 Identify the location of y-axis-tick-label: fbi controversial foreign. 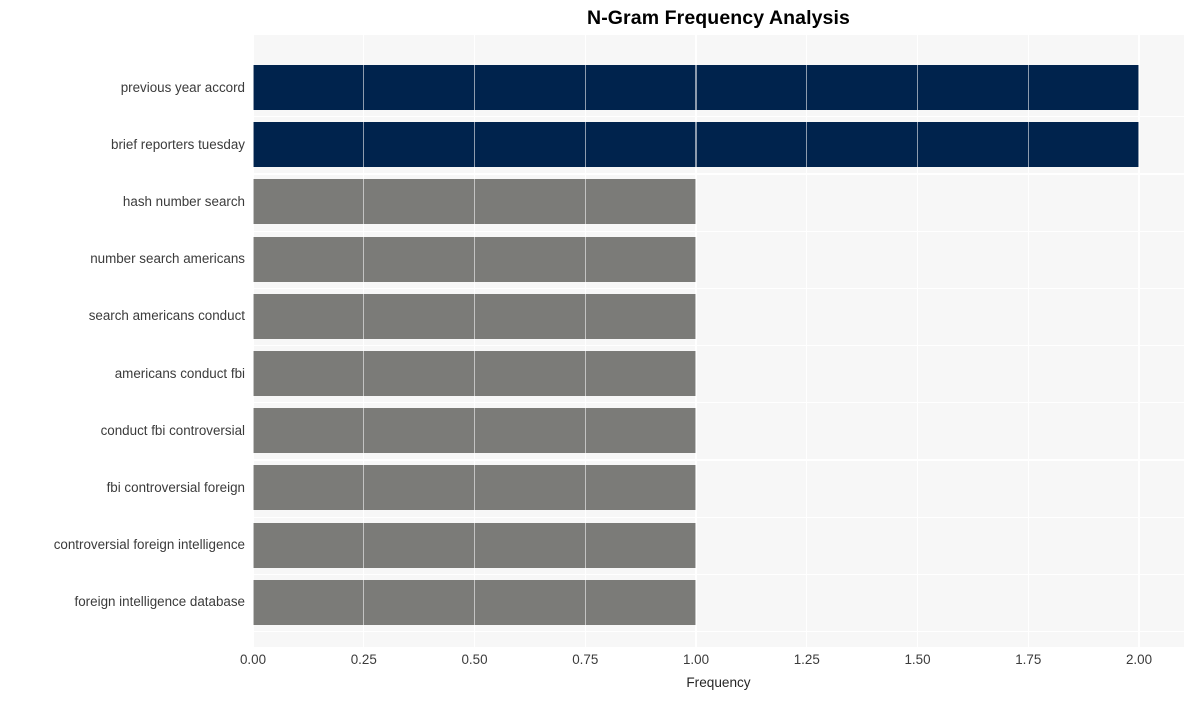
(175, 487).